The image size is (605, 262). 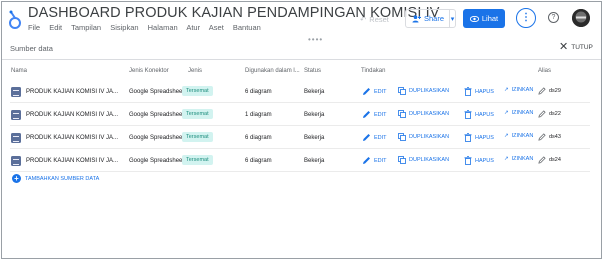 What do you see at coordinates (86, 27) in the screenshot?
I see `menu-view: Tampilan` at bounding box center [86, 27].